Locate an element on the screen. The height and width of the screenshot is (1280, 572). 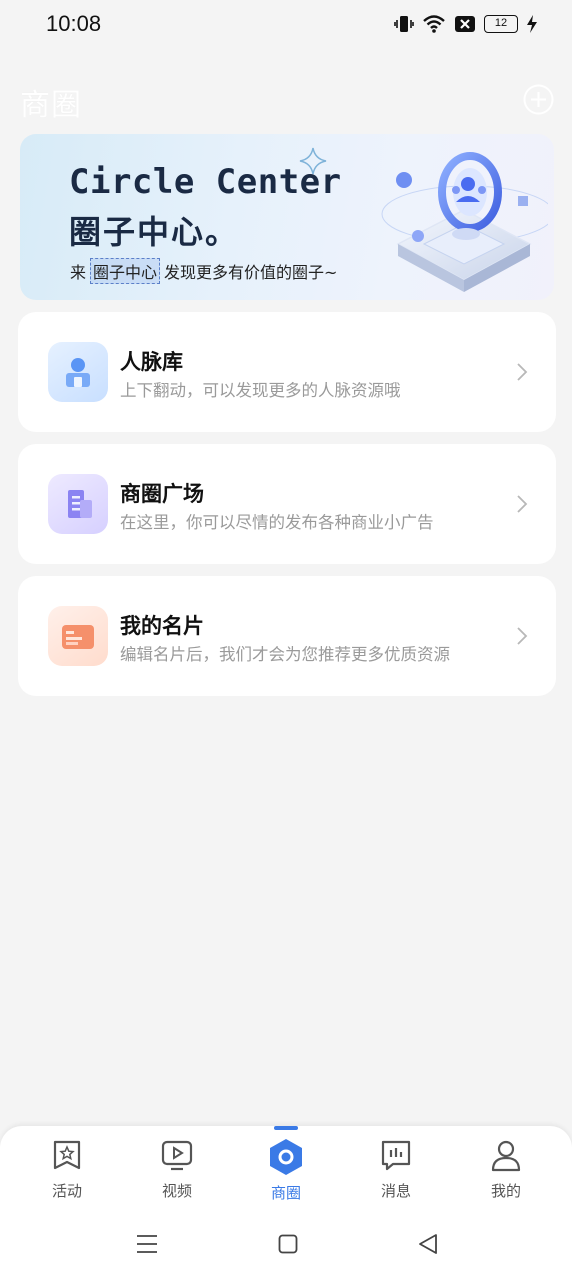
building-icon is located at coordinates (78, 504).